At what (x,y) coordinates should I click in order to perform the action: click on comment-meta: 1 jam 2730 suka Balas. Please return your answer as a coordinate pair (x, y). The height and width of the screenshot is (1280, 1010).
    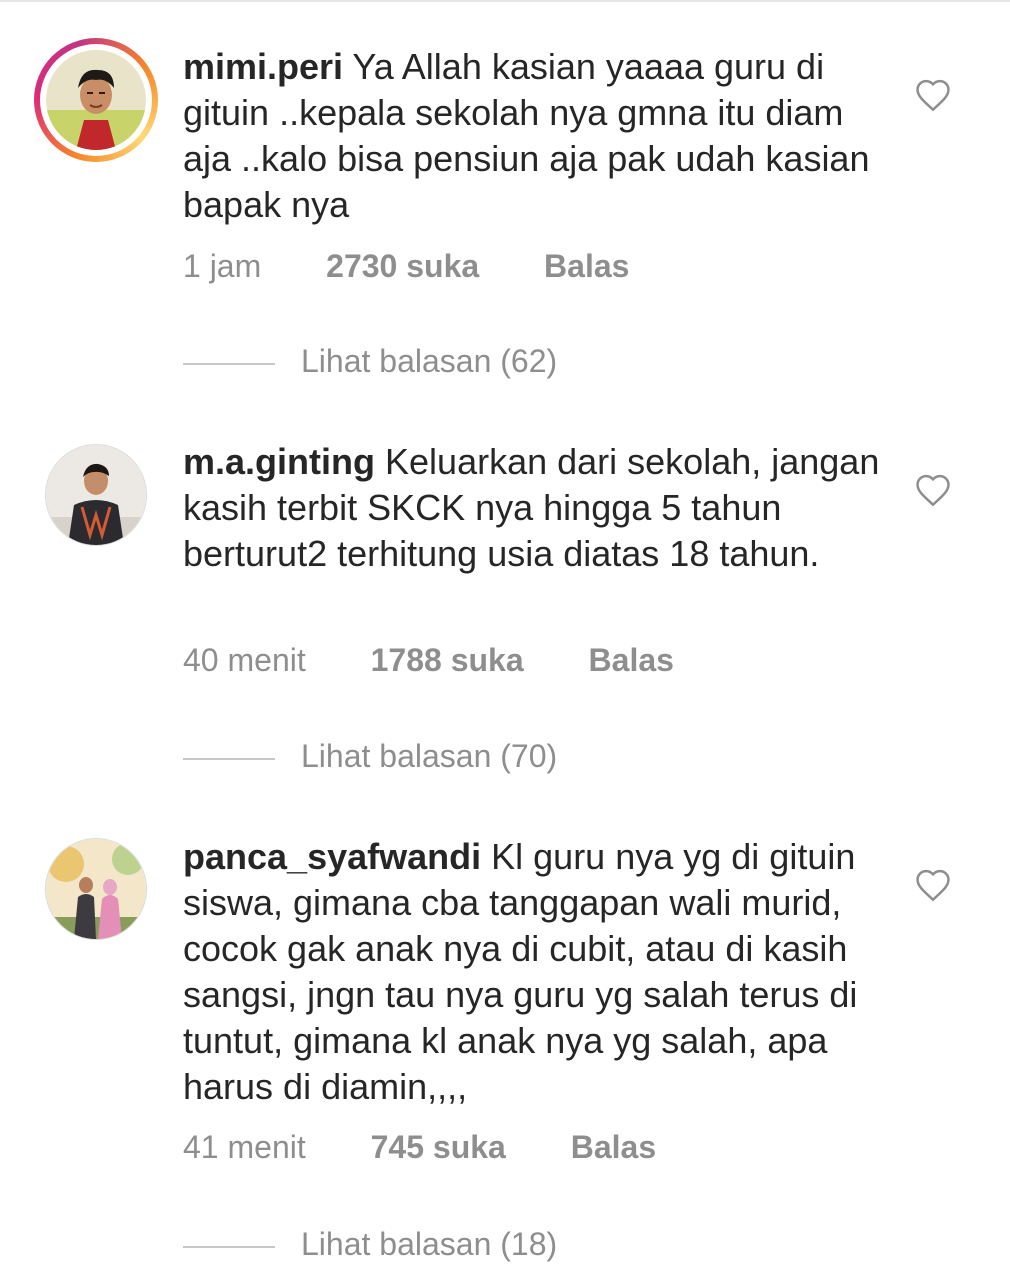
    Looking at the image, I should click on (406, 266).